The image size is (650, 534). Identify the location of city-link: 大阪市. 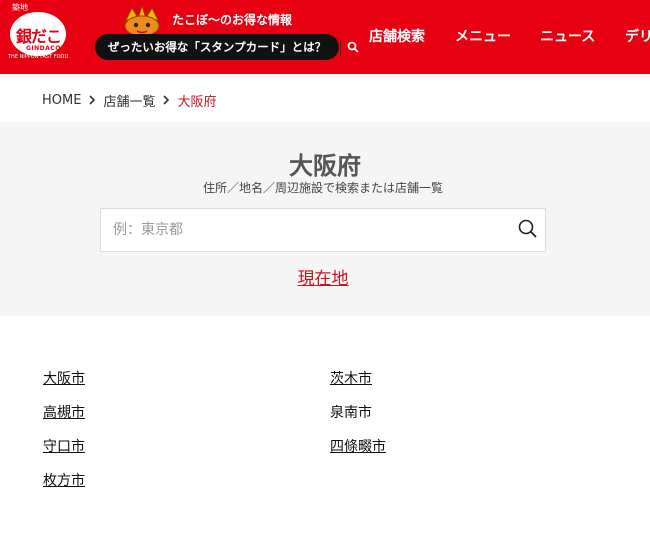
(64, 378).